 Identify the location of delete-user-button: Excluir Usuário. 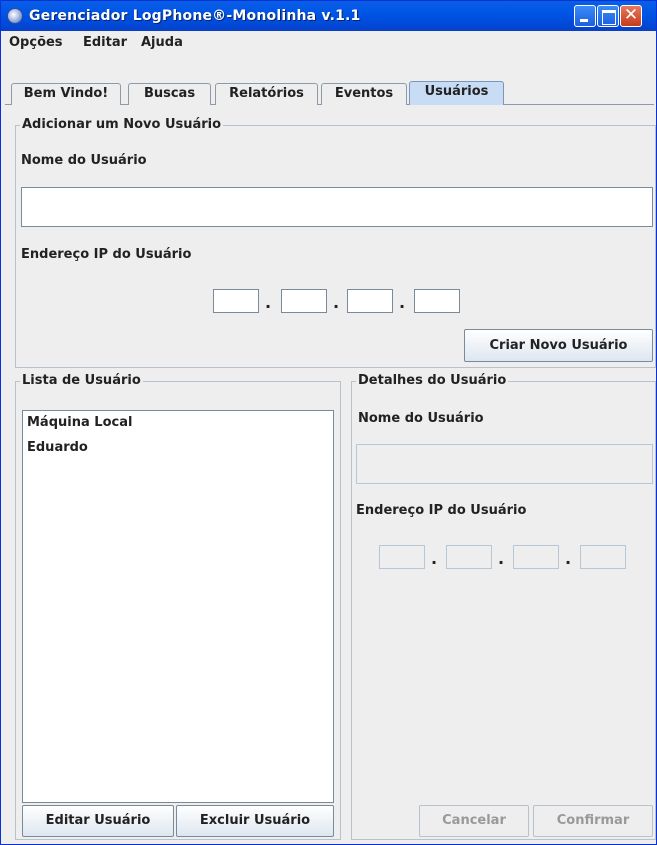
(255, 821).